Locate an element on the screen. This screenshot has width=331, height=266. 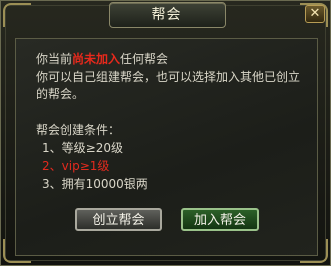
condition-item-unmet: 2、vip≥1级 is located at coordinates (76, 166).